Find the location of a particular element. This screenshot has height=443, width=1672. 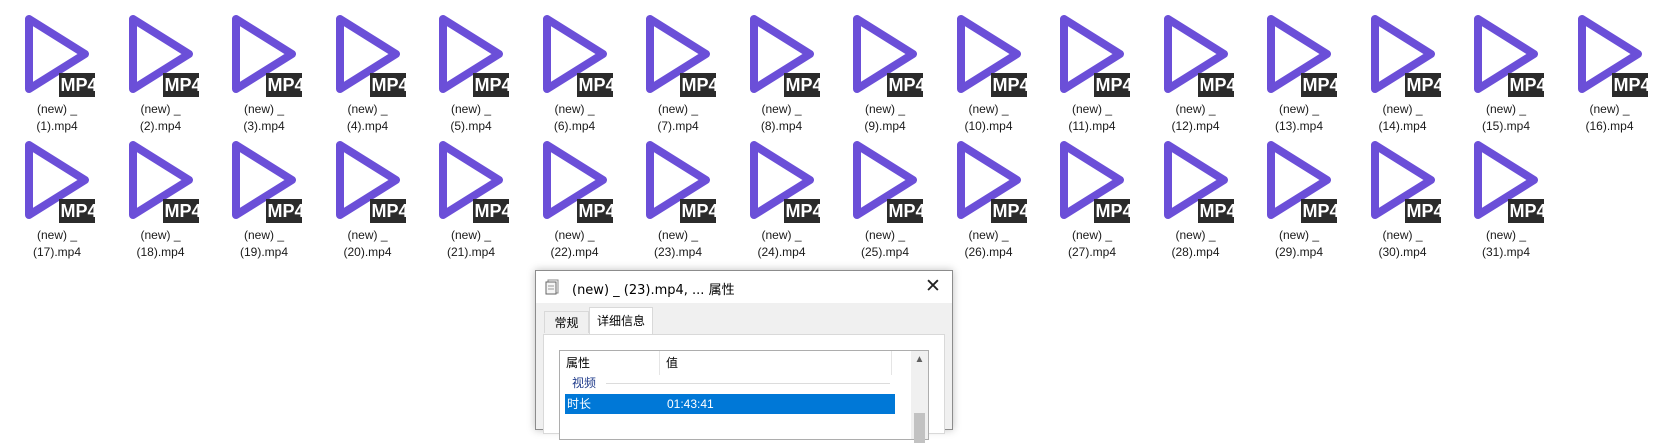

property-row-duration: 时长 01:43:41 is located at coordinates (730, 404).